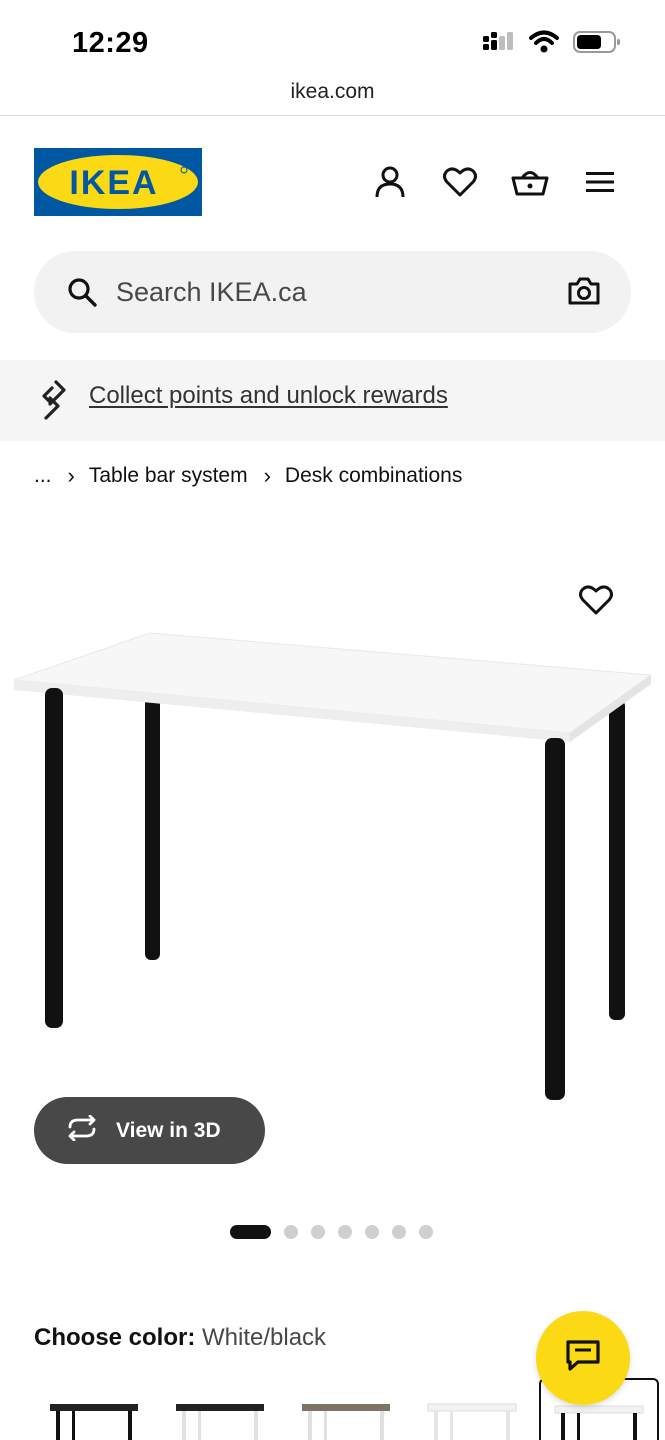 The image size is (665, 1440). Describe the element at coordinates (82, 294) in the screenshot. I see `search-icon` at that location.